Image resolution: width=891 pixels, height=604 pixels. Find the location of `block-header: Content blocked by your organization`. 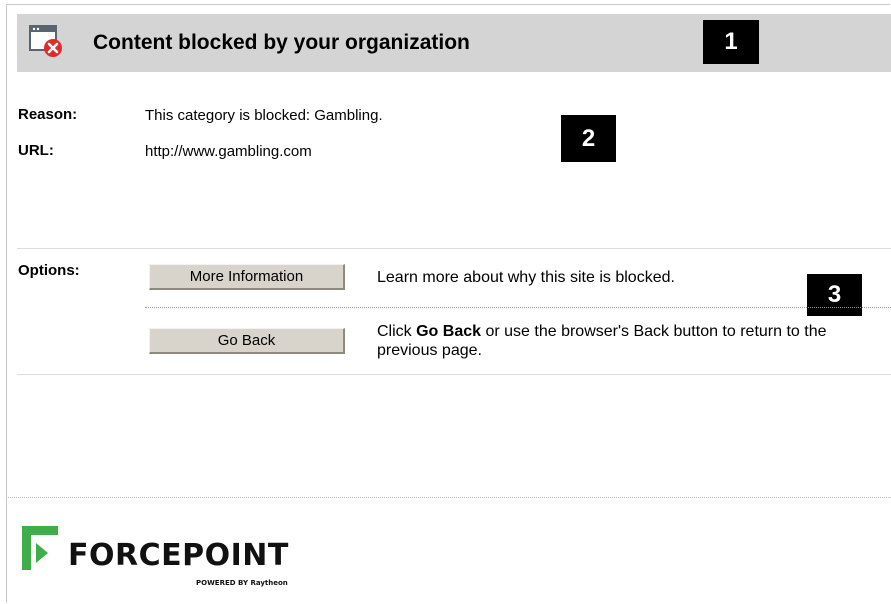

block-header: Content blocked by your organization is located at coordinates (454, 43).